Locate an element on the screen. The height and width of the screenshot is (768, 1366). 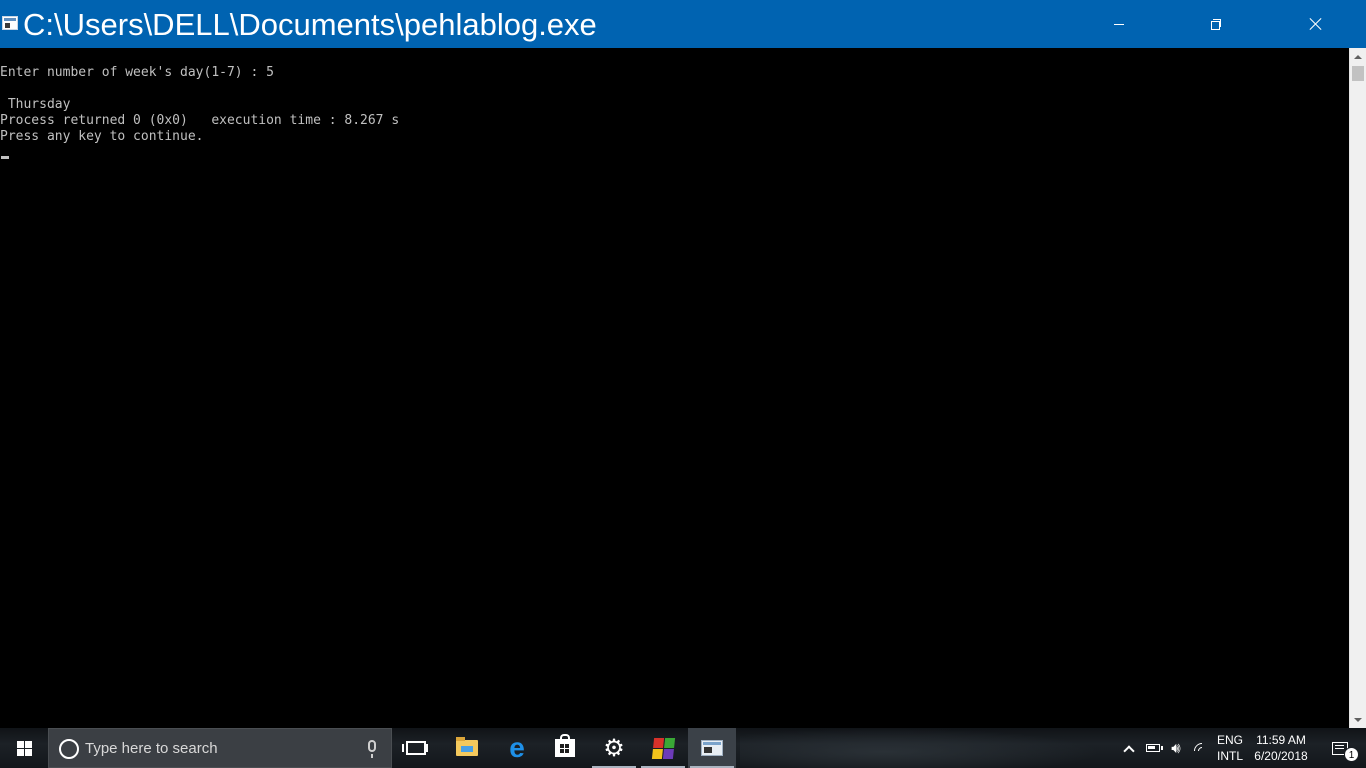
notification-badge: 1 is located at coordinates (1351, 754).